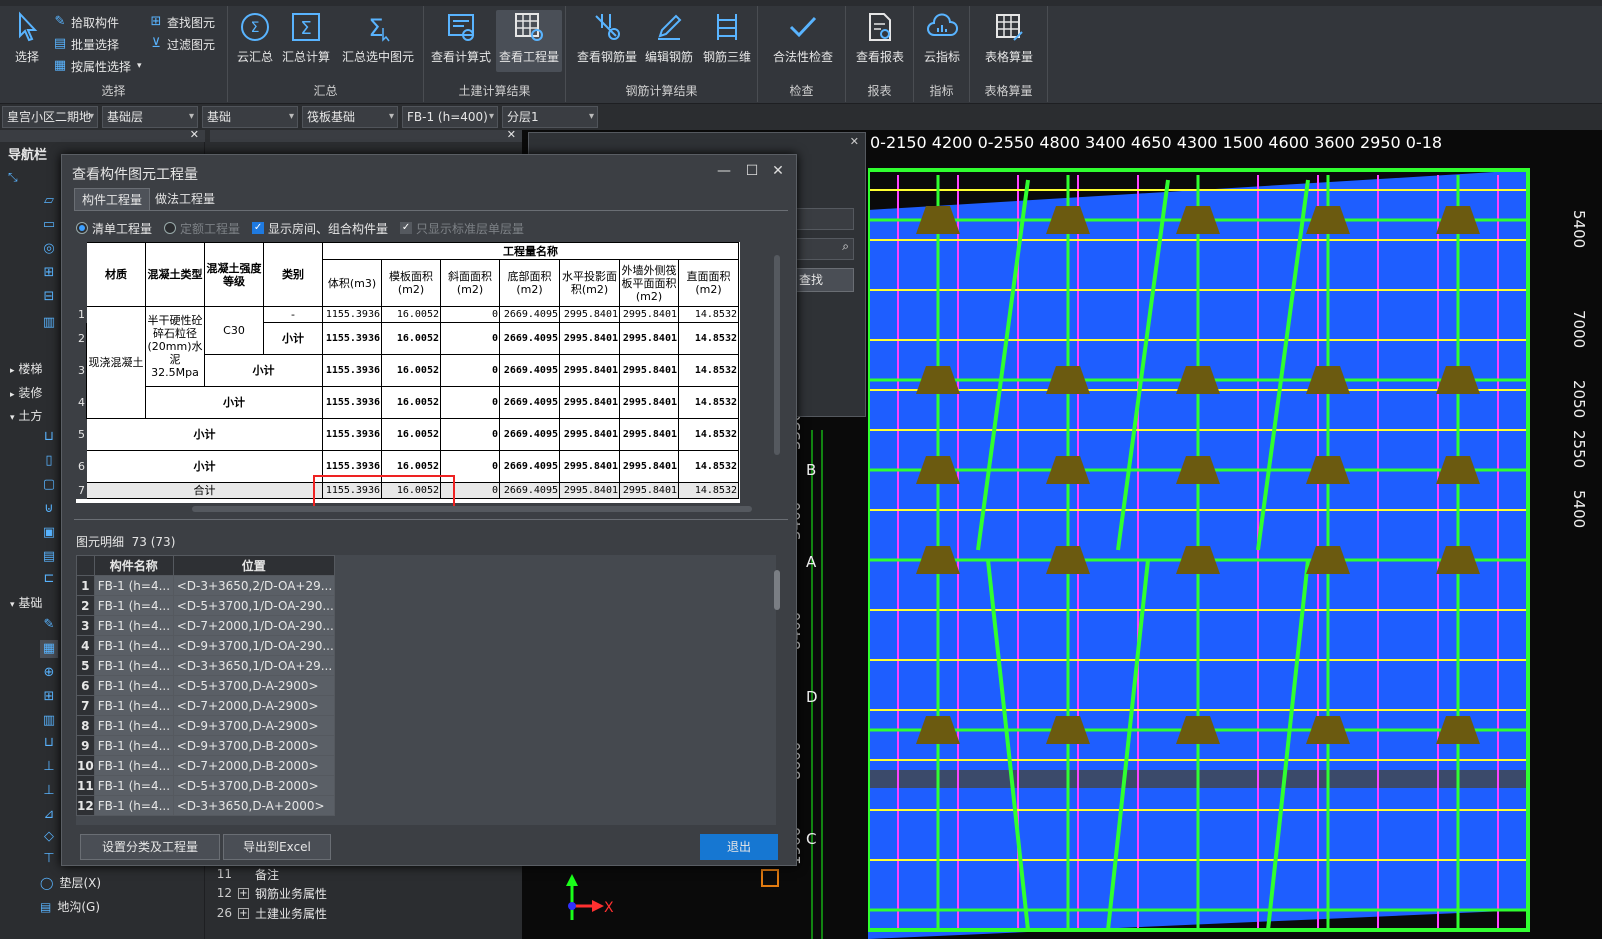 This screenshot has width=1602, height=939. Describe the element at coordinates (352, 314) in the screenshot. I see `cell-value: 1155.3936` at that location.